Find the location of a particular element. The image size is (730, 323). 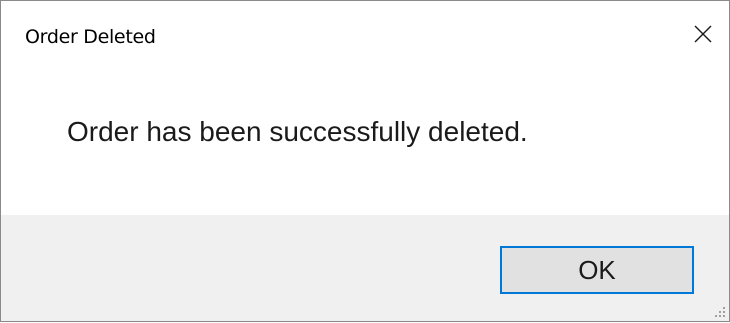

close-button is located at coordinates (703, 34).